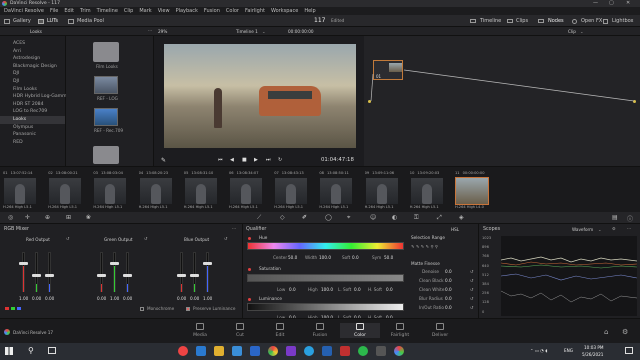 The height and width of the screenshot is (360, 640). Describe the element at coordinates (150, 30) in the screenshot. I see `panel-options-icon: ···` at that location.